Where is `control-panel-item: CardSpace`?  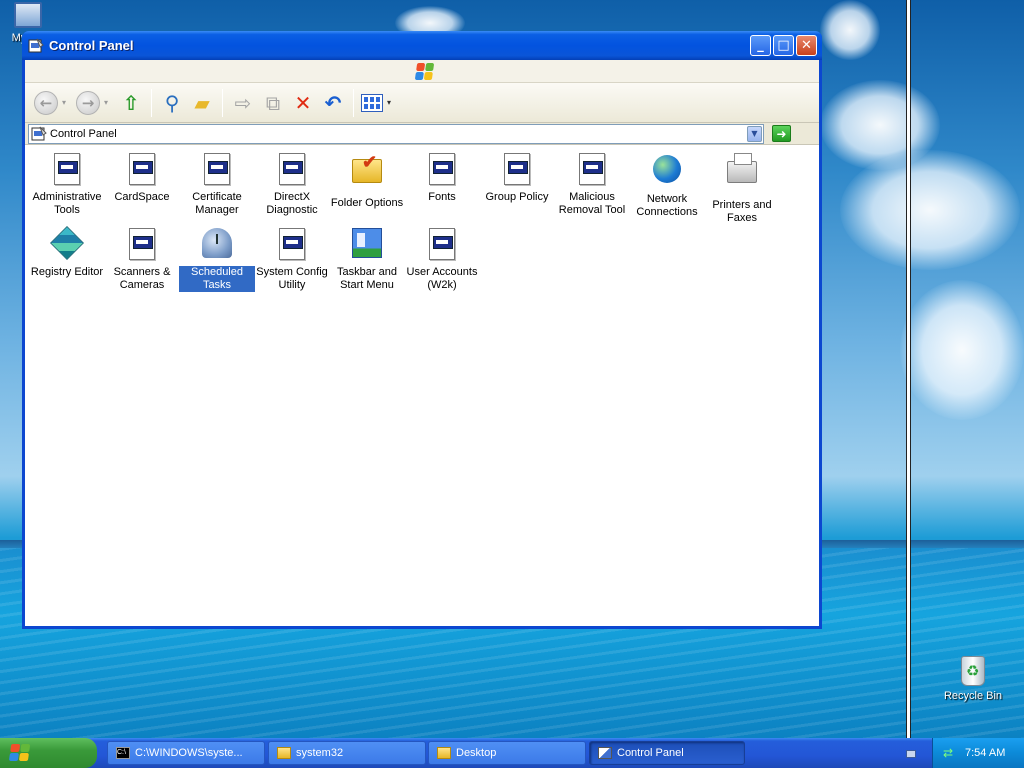 control-panel-item: CardSpace is located at coordinates (142, 178).